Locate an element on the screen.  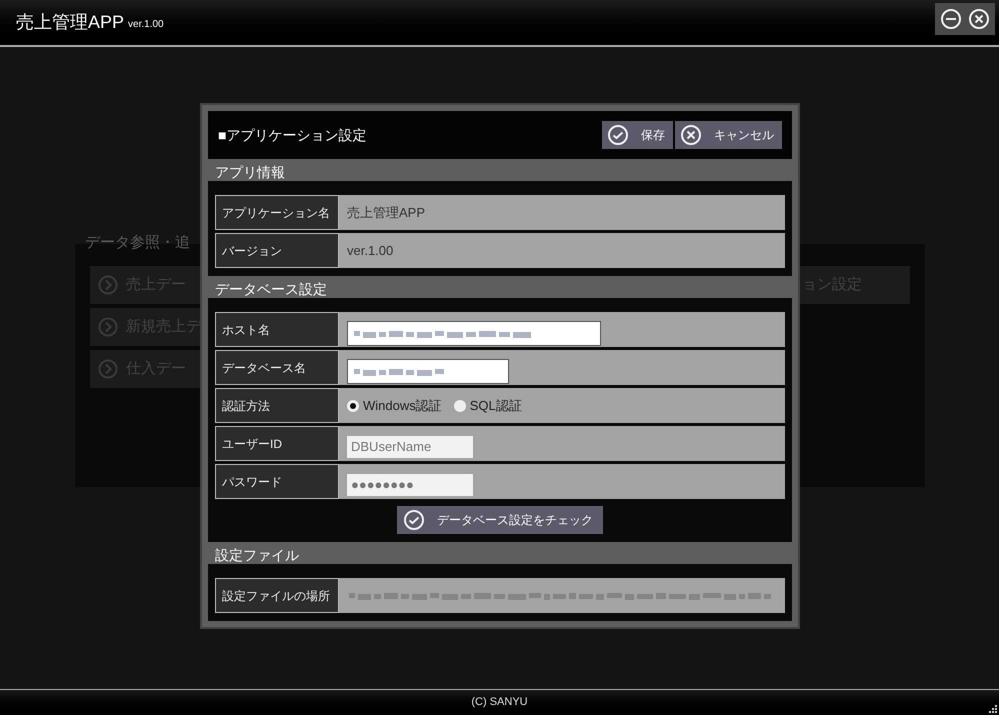
close-circle-icon is located at coordinates (979, 19).